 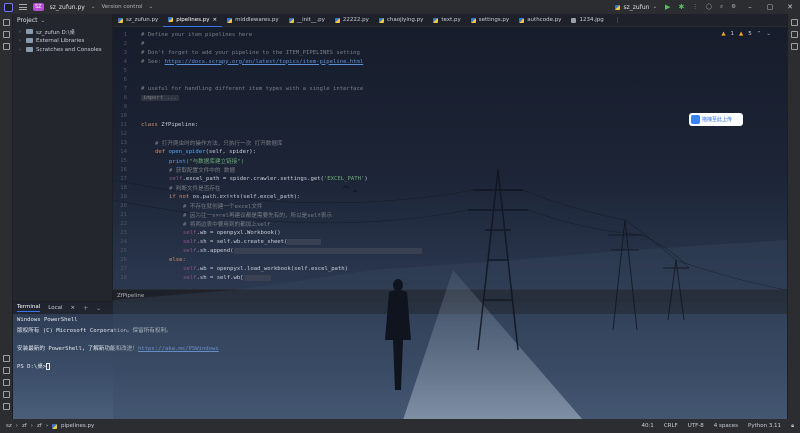 I want to click on project-panel-title: Project, so click(x=27, y=20).